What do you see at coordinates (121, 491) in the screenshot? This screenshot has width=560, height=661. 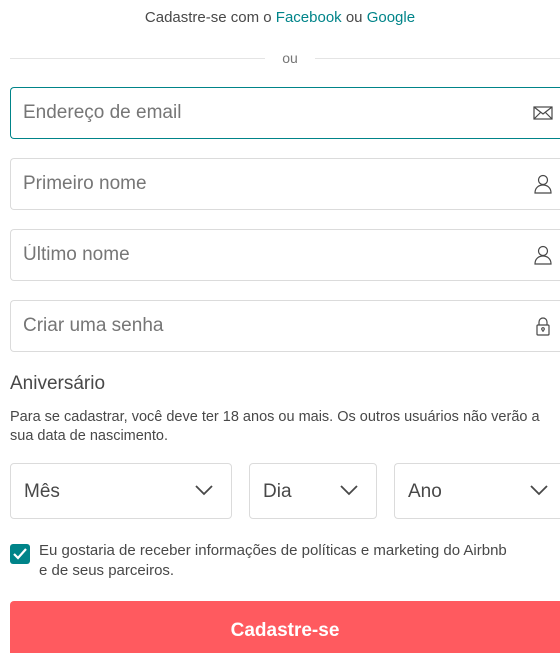 I see `month-select: Mês` at bounding box center [121, 491].